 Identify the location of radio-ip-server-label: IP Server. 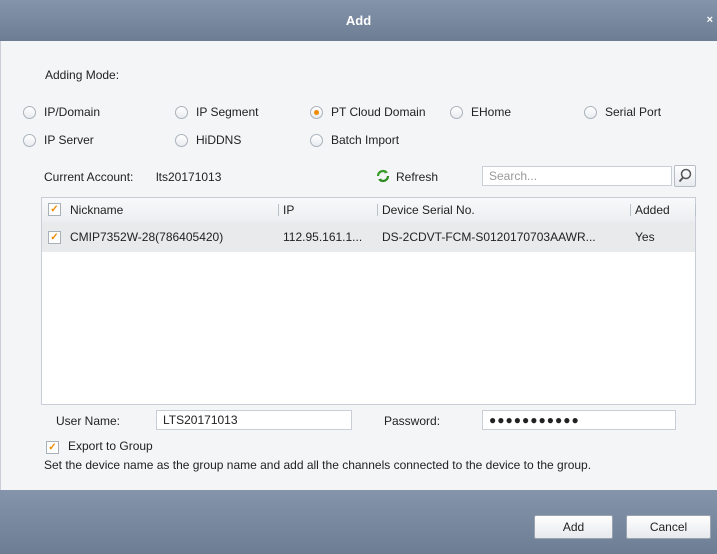
(69, 140).